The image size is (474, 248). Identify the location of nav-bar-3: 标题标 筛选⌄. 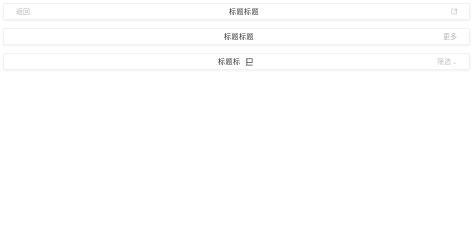
(236, 61).